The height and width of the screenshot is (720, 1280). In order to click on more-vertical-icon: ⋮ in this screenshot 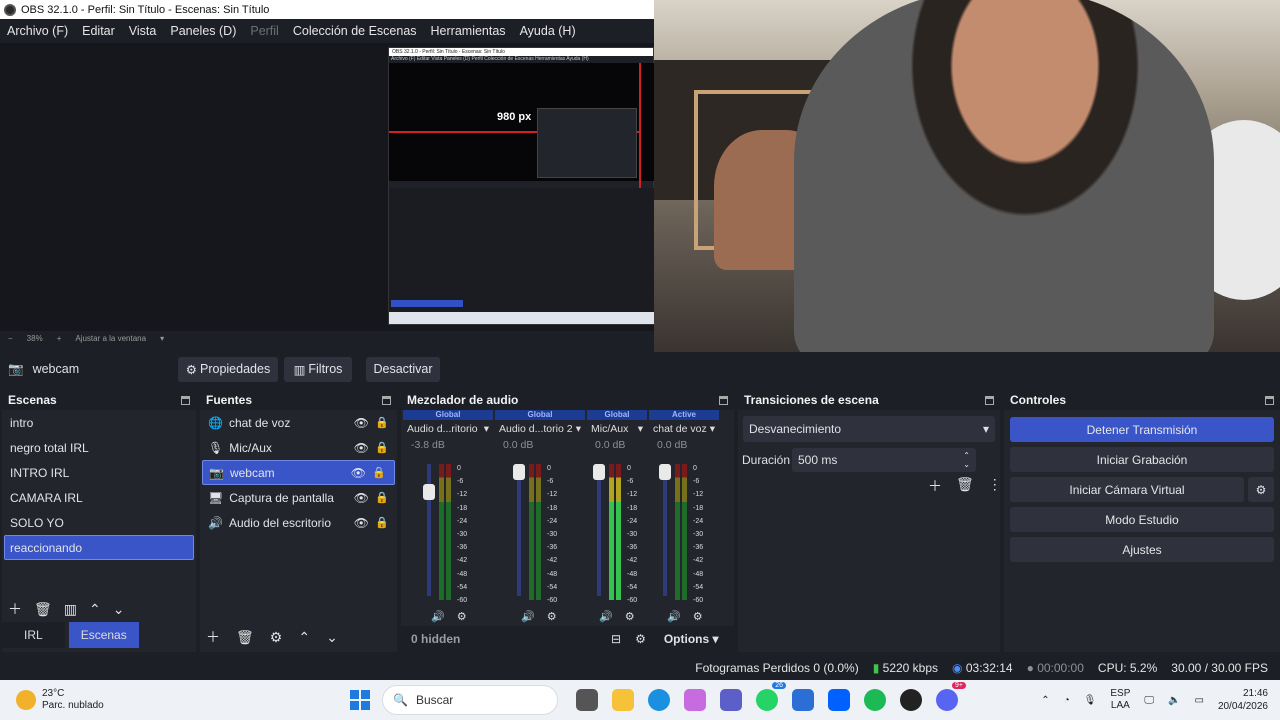, I will do `click(995, 486)`.